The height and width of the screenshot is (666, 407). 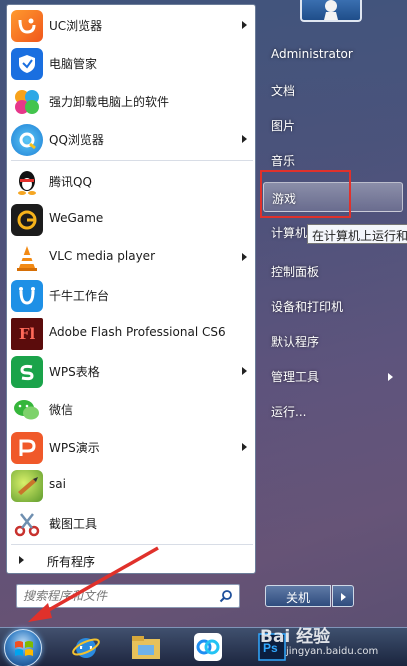 I want to click on shutdown-options-button, so click(x=343, y=596).